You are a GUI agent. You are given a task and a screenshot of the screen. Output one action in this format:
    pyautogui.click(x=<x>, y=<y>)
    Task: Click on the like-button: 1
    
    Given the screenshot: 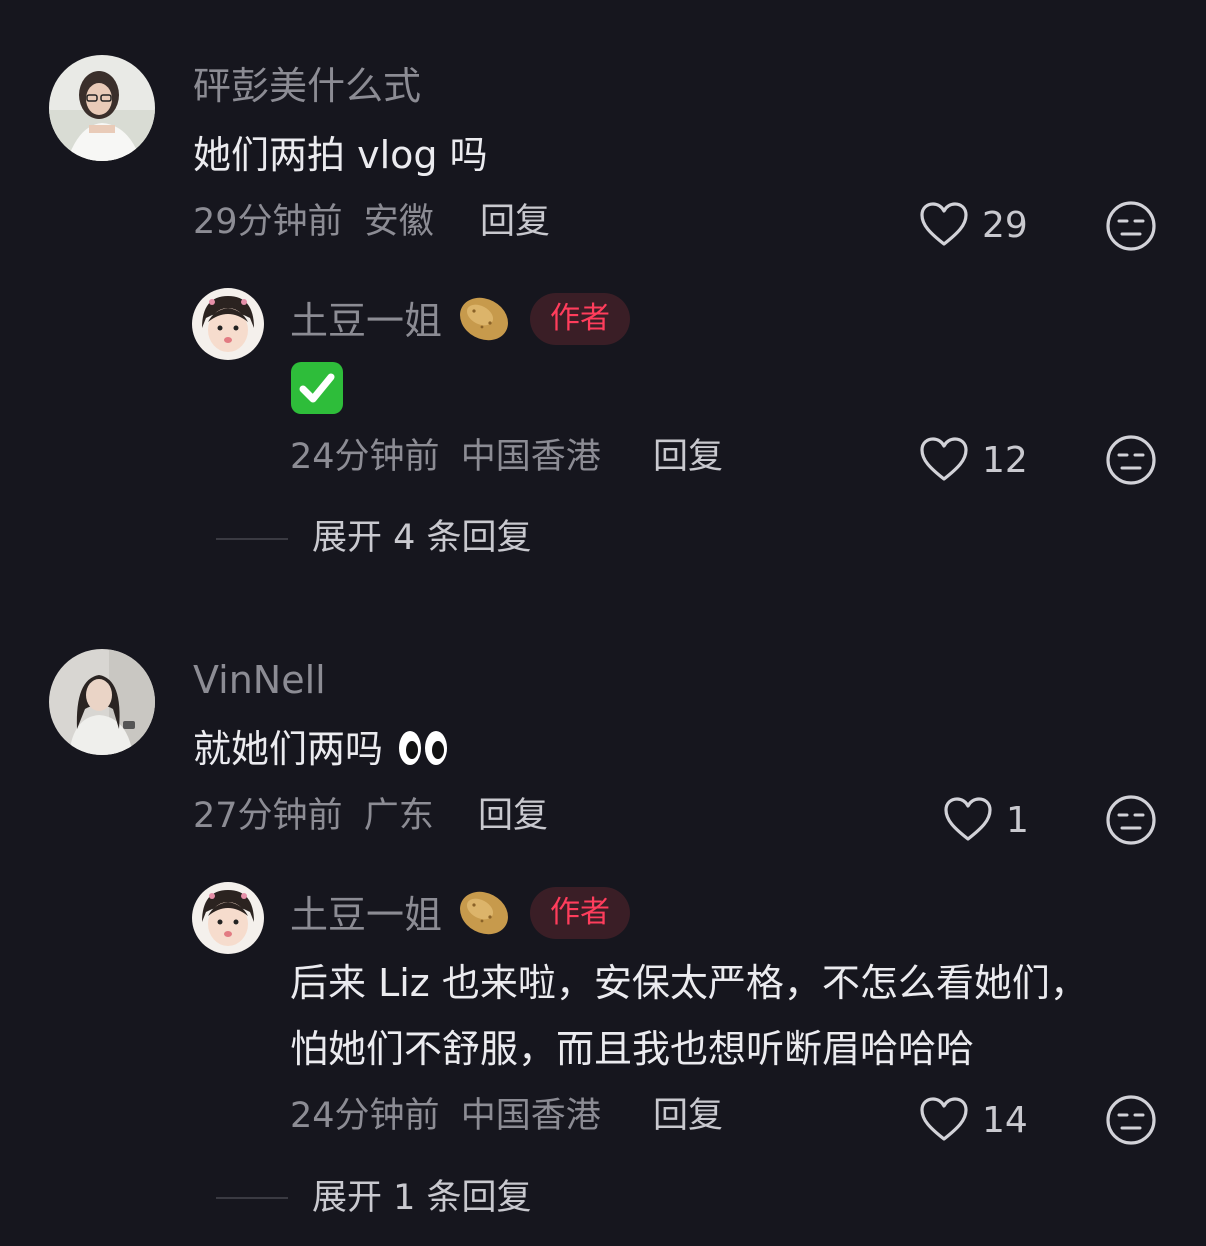 What is the action you would take?
    pyautogui.click(x=985, y=821)
    